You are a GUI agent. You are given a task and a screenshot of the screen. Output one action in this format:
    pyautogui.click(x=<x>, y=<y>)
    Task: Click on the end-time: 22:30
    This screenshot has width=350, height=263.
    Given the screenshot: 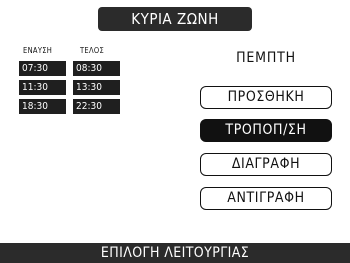 What is the action you would take?
    pyautogui.click(x=96, y=106)
    